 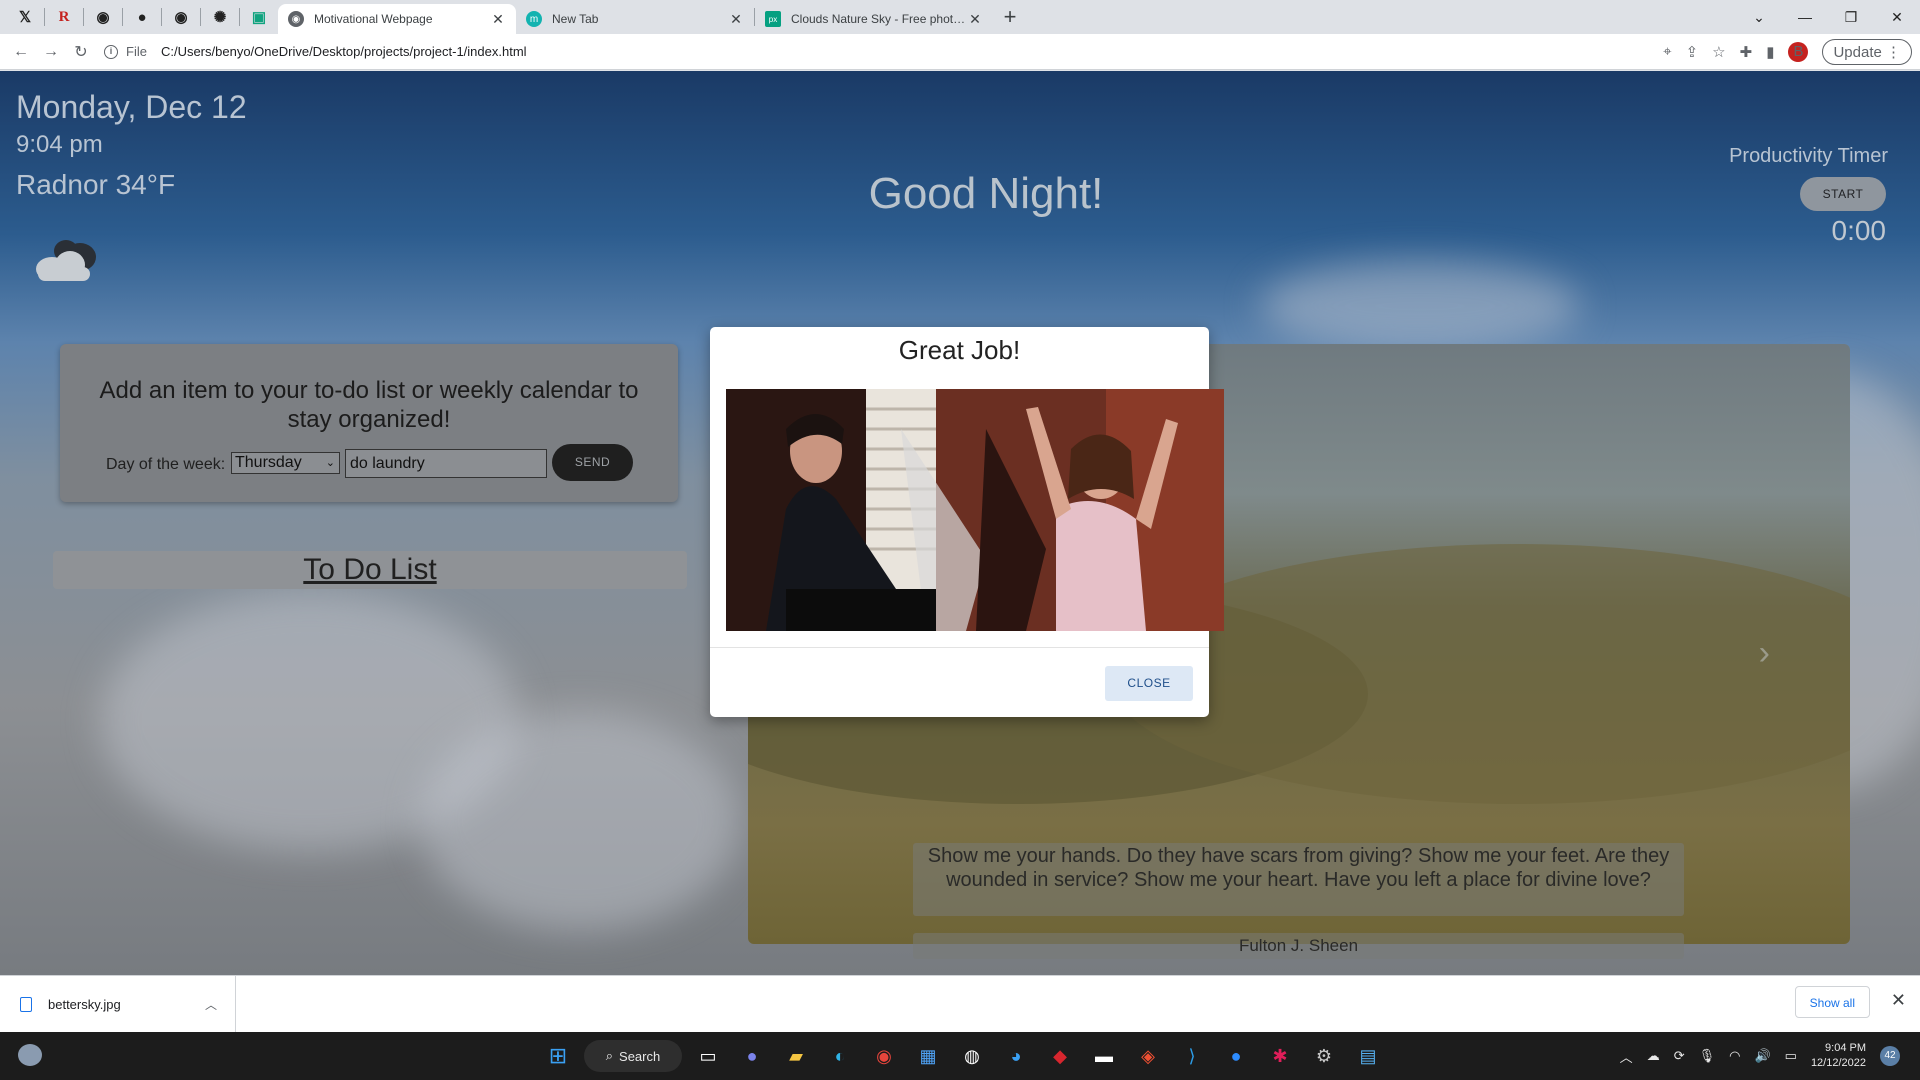 What do you see at coordinates (1104, 1056) in the screenshot?
I see `terminal-icon: ▬` at bounding box center [1104, 1056].